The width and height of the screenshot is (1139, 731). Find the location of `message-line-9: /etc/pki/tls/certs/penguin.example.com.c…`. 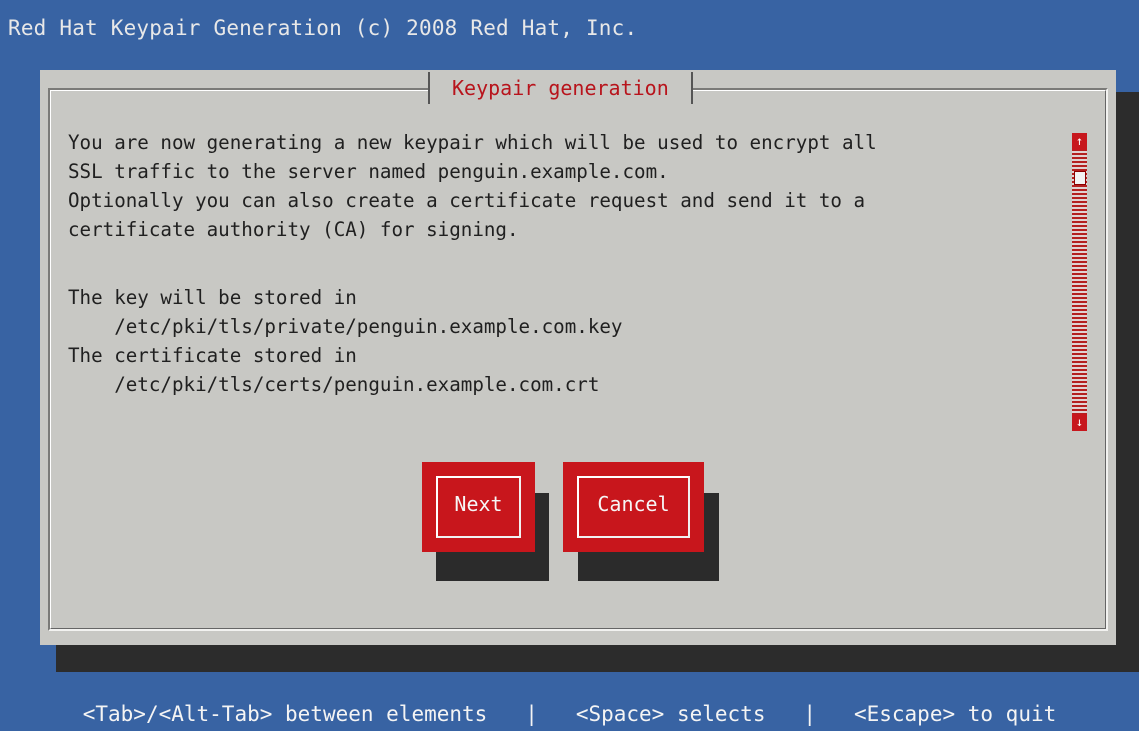

message-line-9: /etc/pki/tls/certs/penguin.example.com.c… is located at coordinates (334, 384).